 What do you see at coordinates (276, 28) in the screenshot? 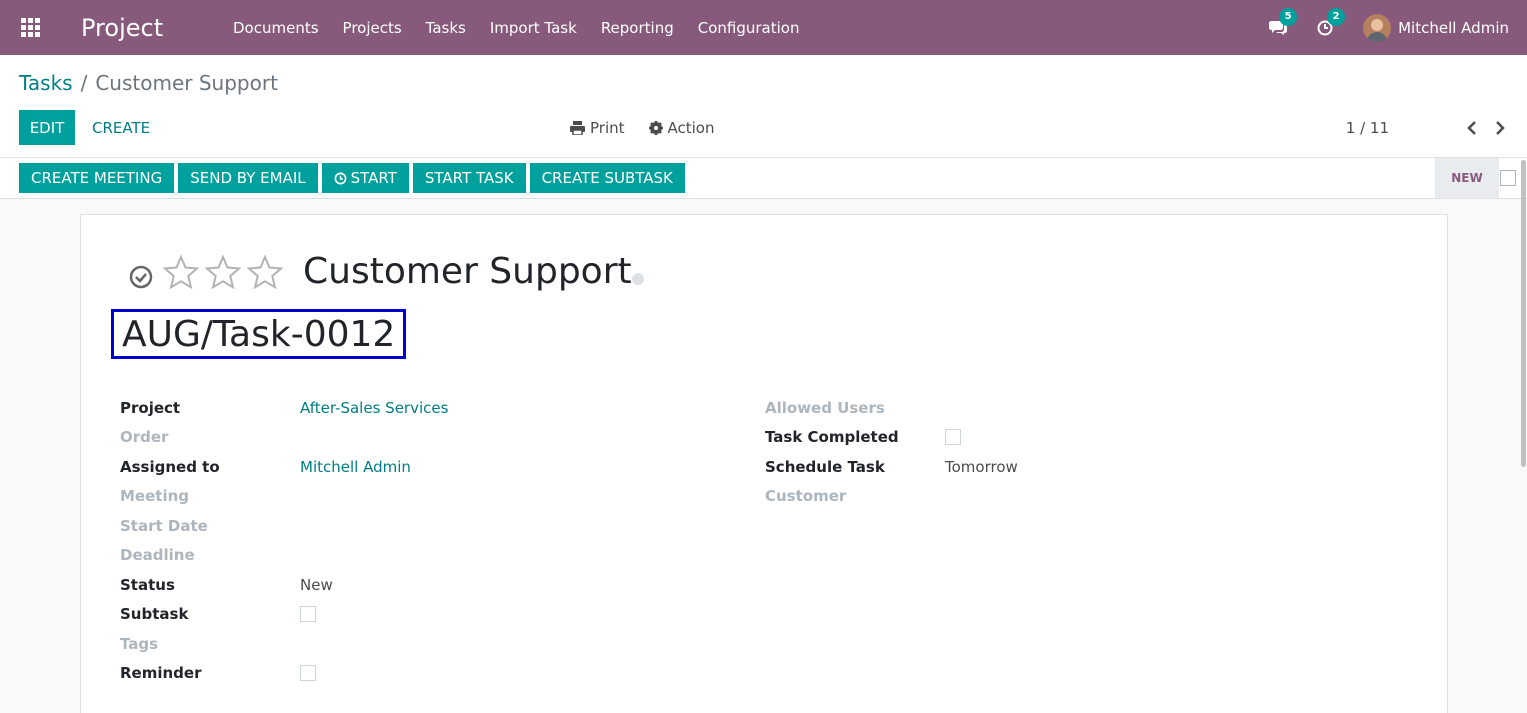
I see `menu-documents: Documents` at bounding box center [276, 28].